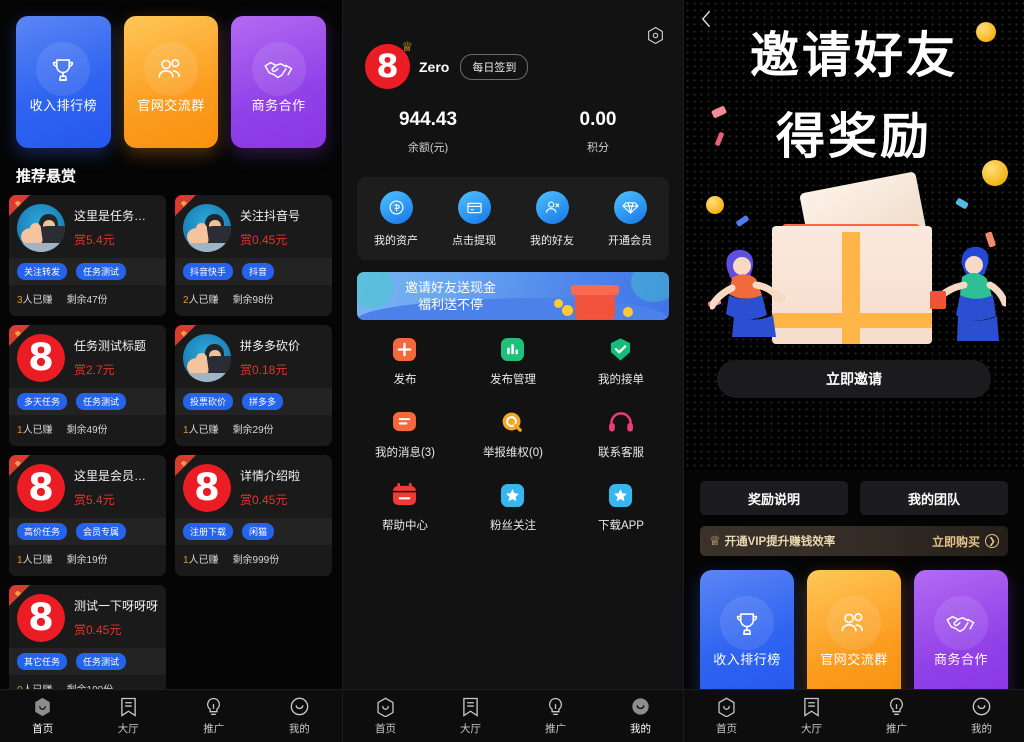 The width and height of the screenshot is (1024, 742). I want to click on avatar-text: 8, so click(387, 65).